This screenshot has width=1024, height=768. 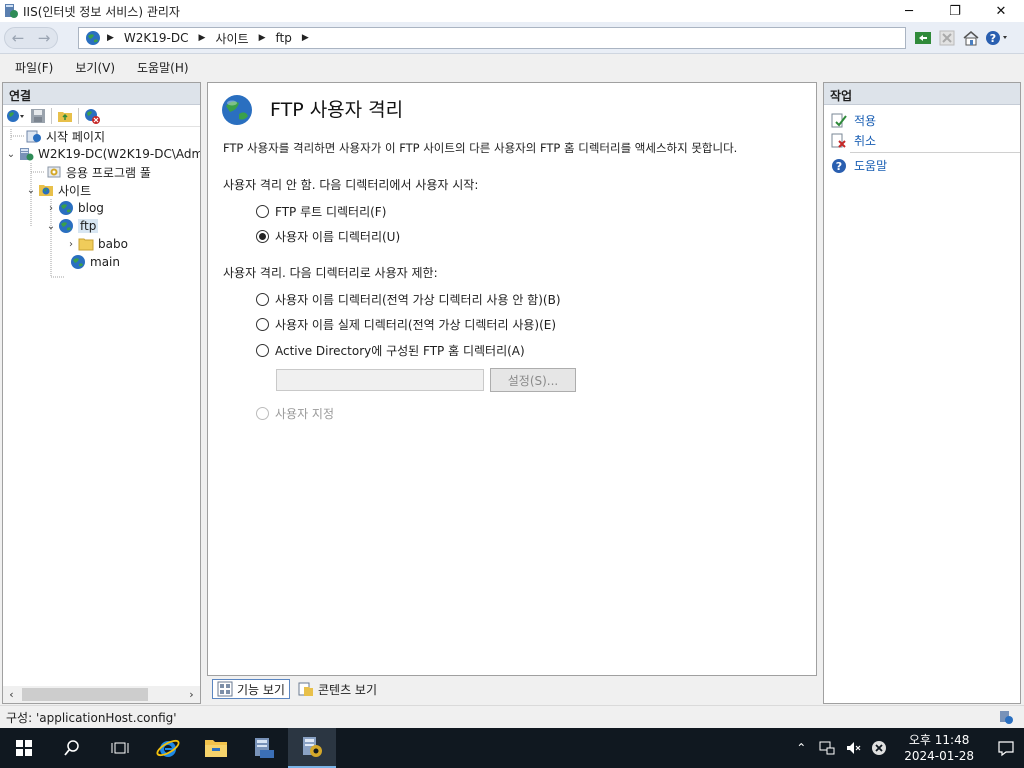 I want to click on tree-item-main: main, so click(x=88, y=262).